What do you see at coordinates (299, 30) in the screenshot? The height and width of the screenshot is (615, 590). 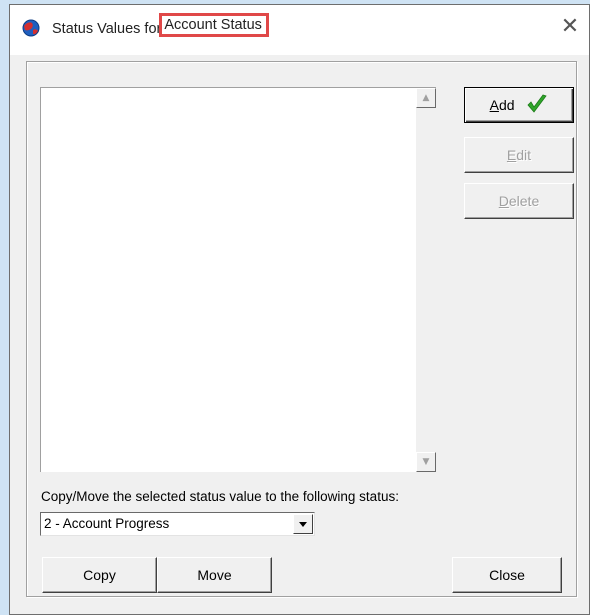 I see `title-bar: Status Values for Account Status ✕` at bounding box center [299, 30].